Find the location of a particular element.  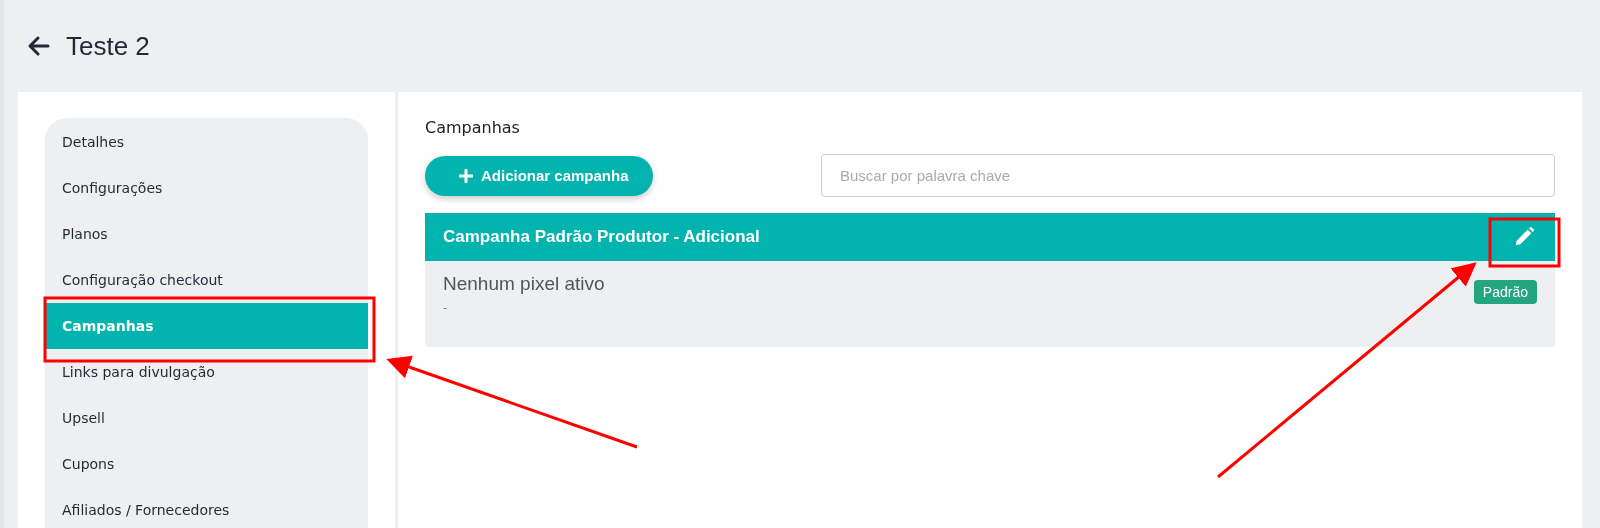

page-title: Teste 2 is located at coordinates (108, 46).